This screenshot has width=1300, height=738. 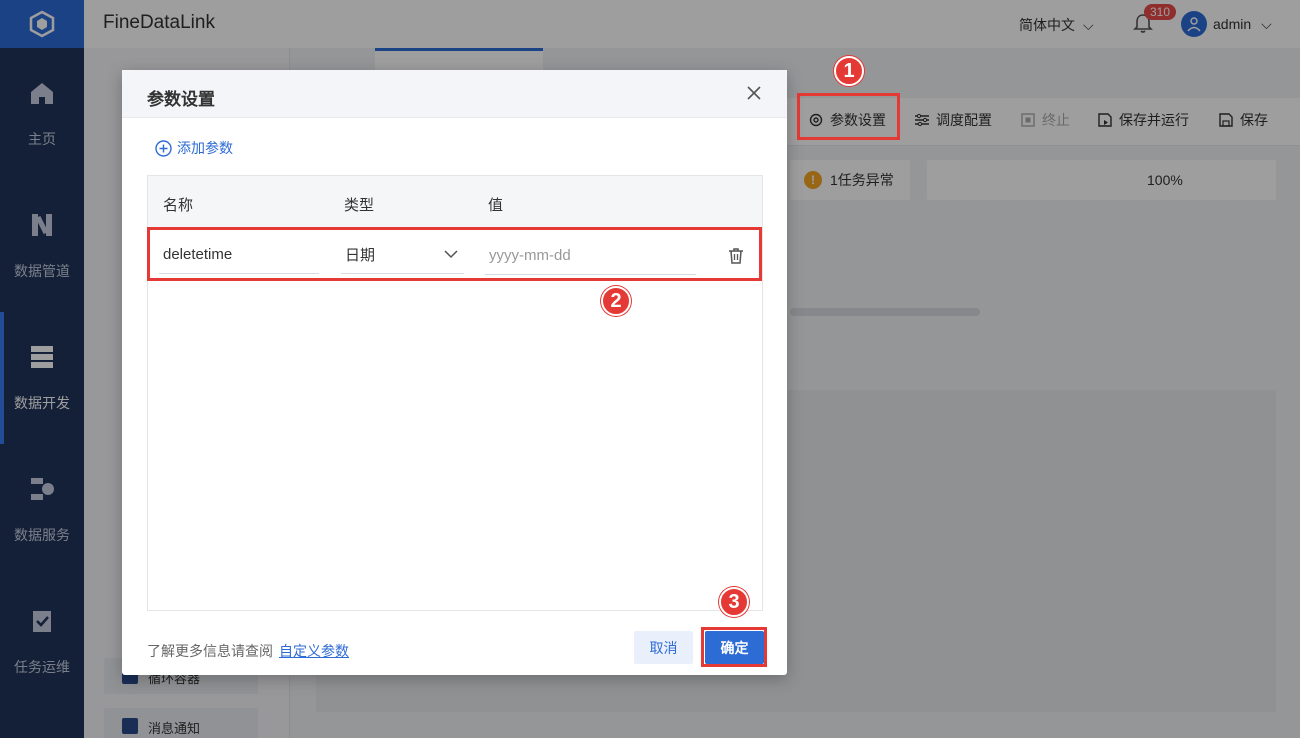 What do you see at coordinates (849, 71) in the screenshot?
I see `step-marker-1: 1` at bounding box center [849, 71].